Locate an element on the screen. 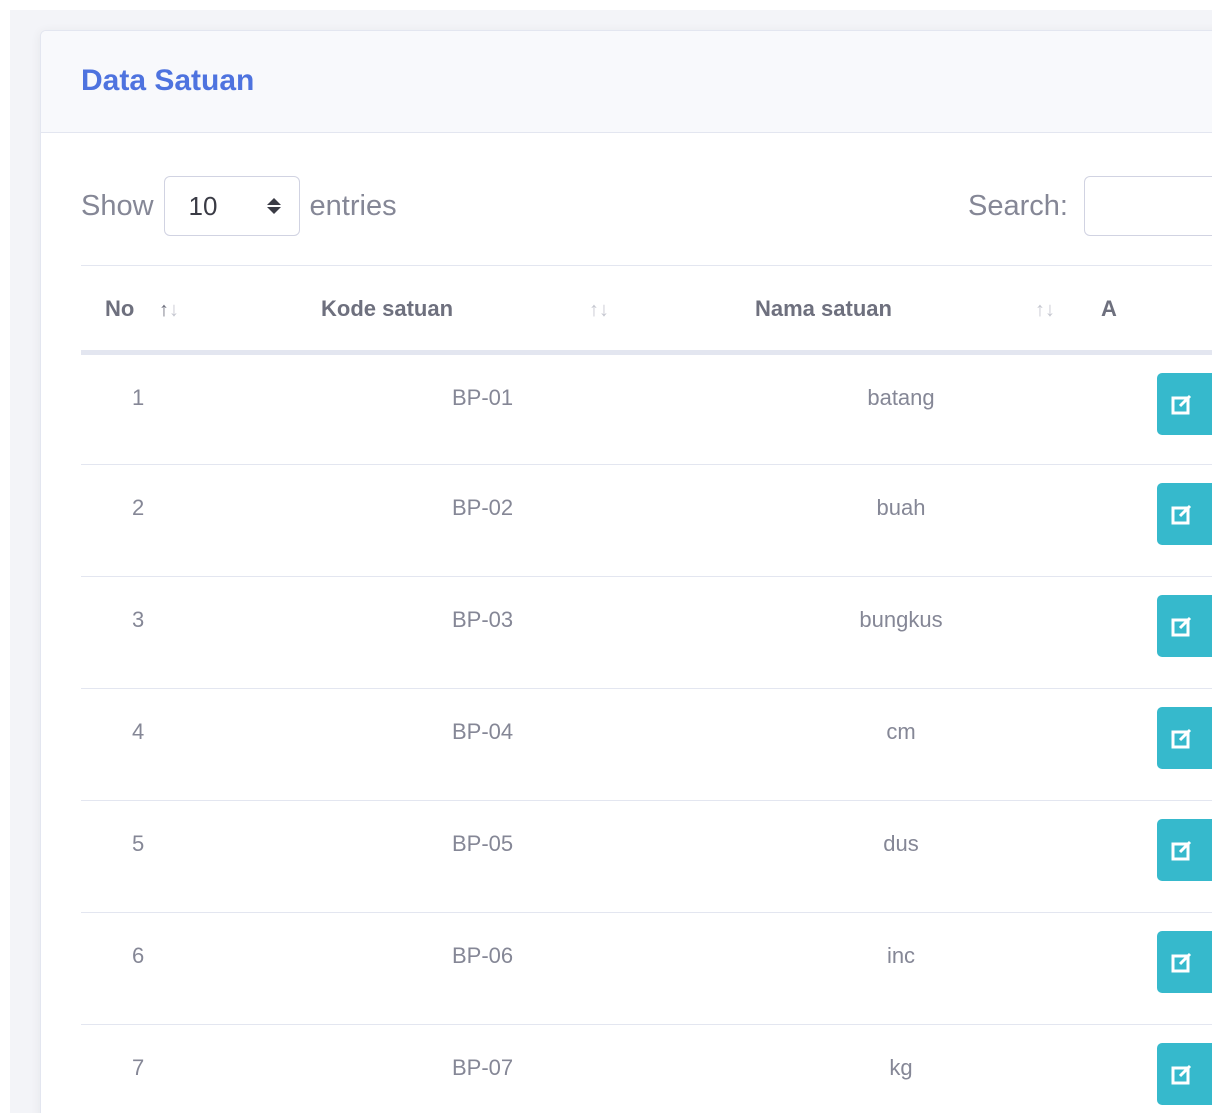 The width and height of the screenshot is (1212, 1113). table-row: 3 BP-03 bungkus is located at coordinates (646, 633).